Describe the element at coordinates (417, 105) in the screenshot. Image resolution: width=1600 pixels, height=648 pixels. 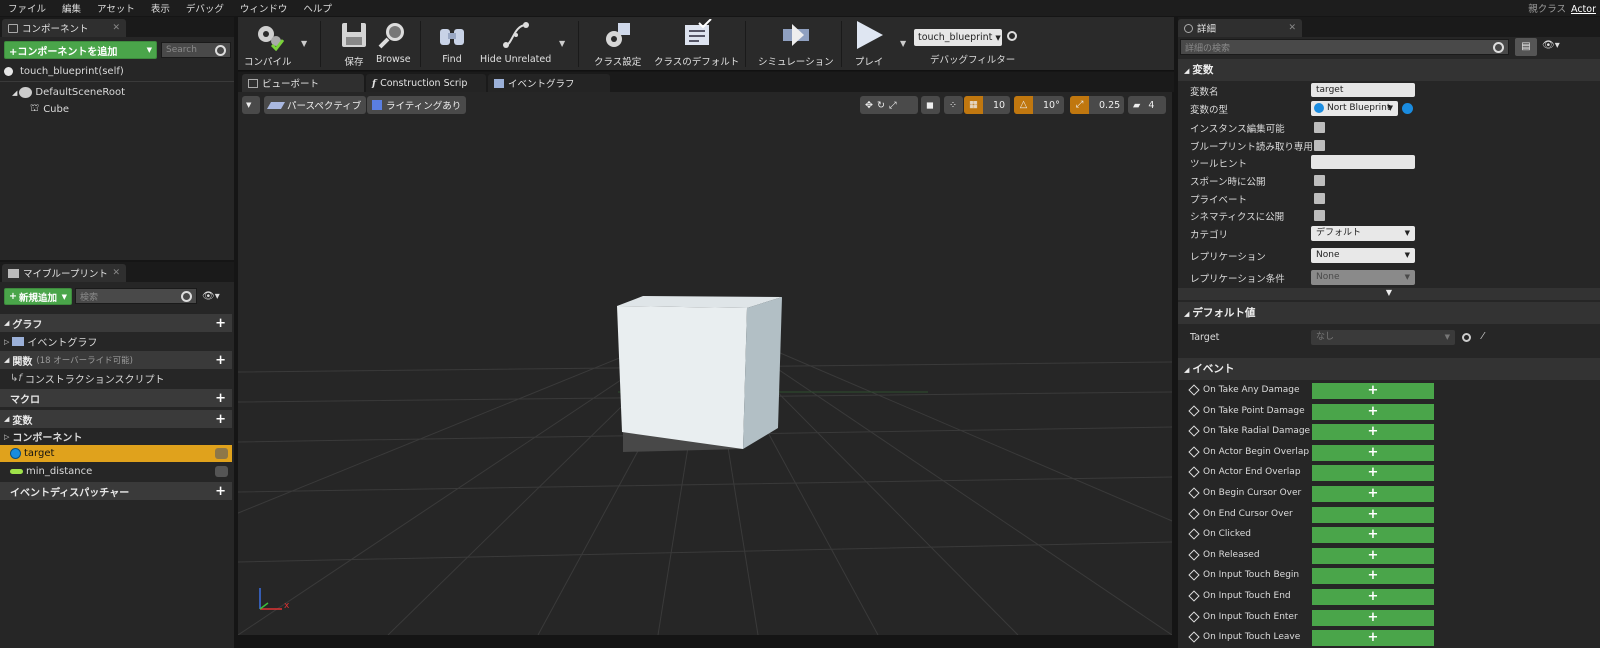
I see `lighting-button: ライティングあり` at that location.